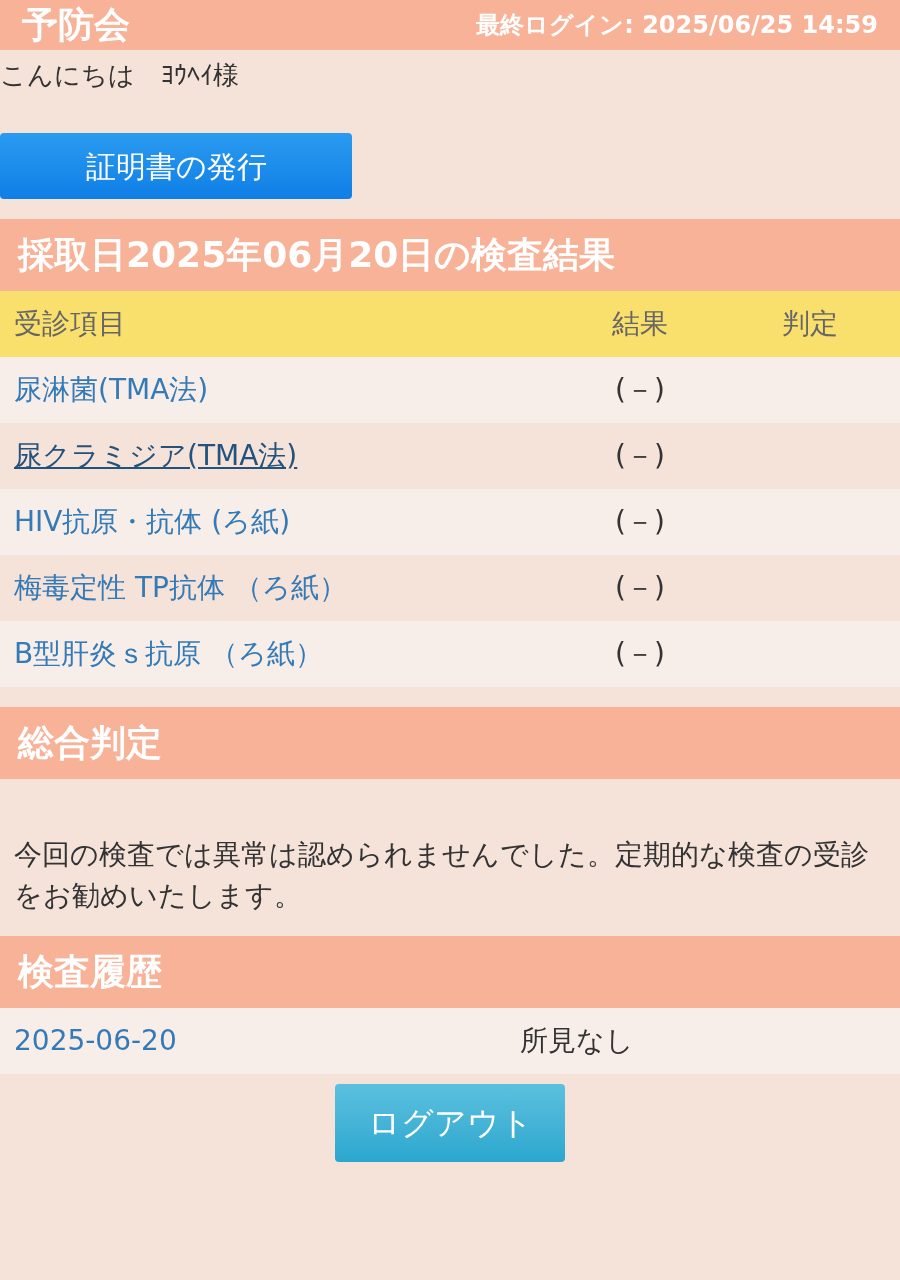  I want to click on test-item-link: 梅毒定性 TP抗体 （ろ紙）, so click(180, 587).